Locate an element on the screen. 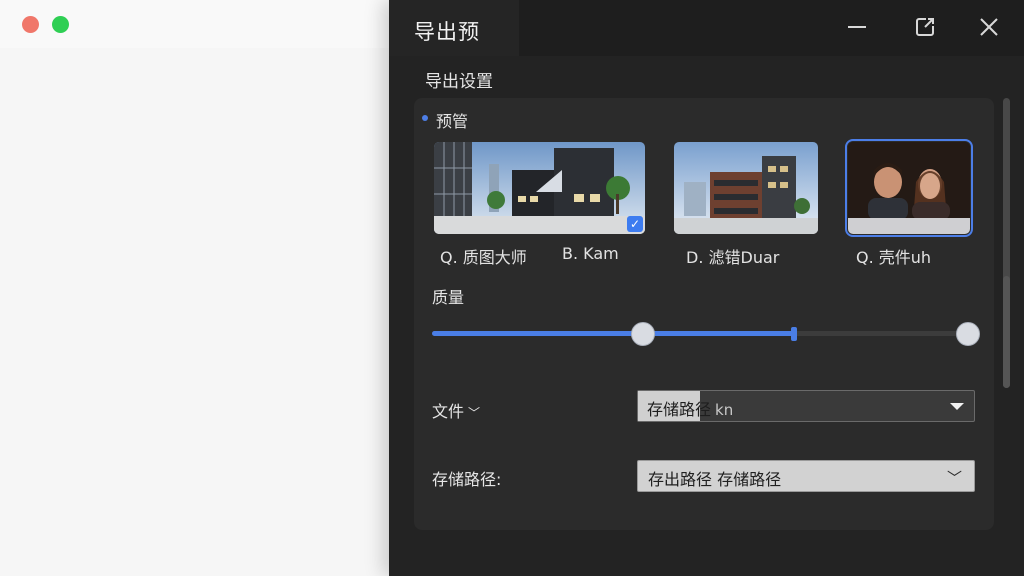  background-titlebar is located at coordinates (195, 24).